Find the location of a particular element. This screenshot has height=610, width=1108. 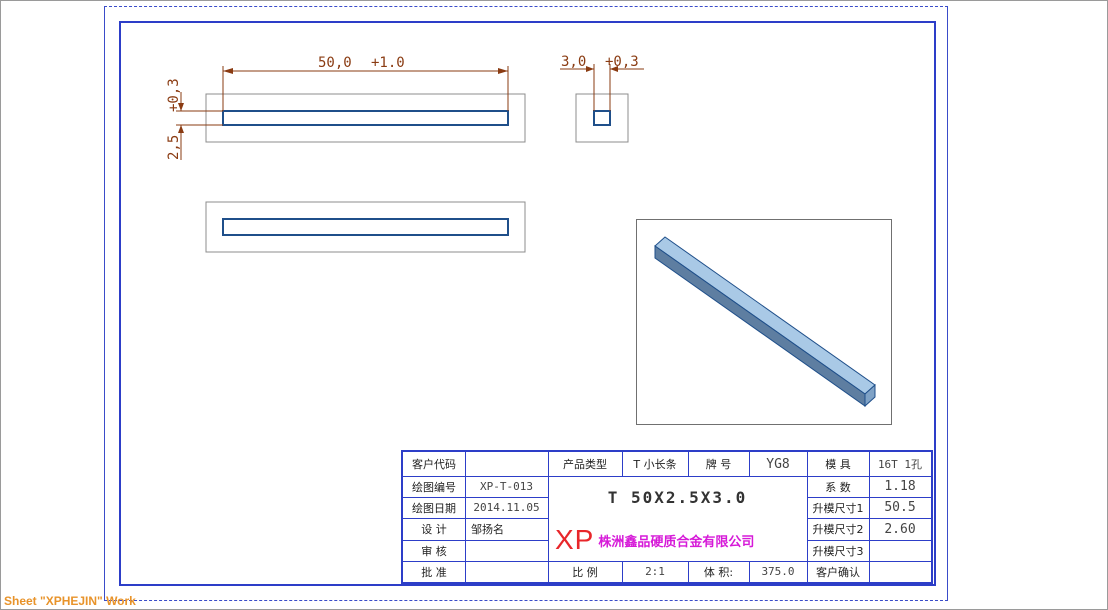

front-view-box is located at coordinates (365, 118).